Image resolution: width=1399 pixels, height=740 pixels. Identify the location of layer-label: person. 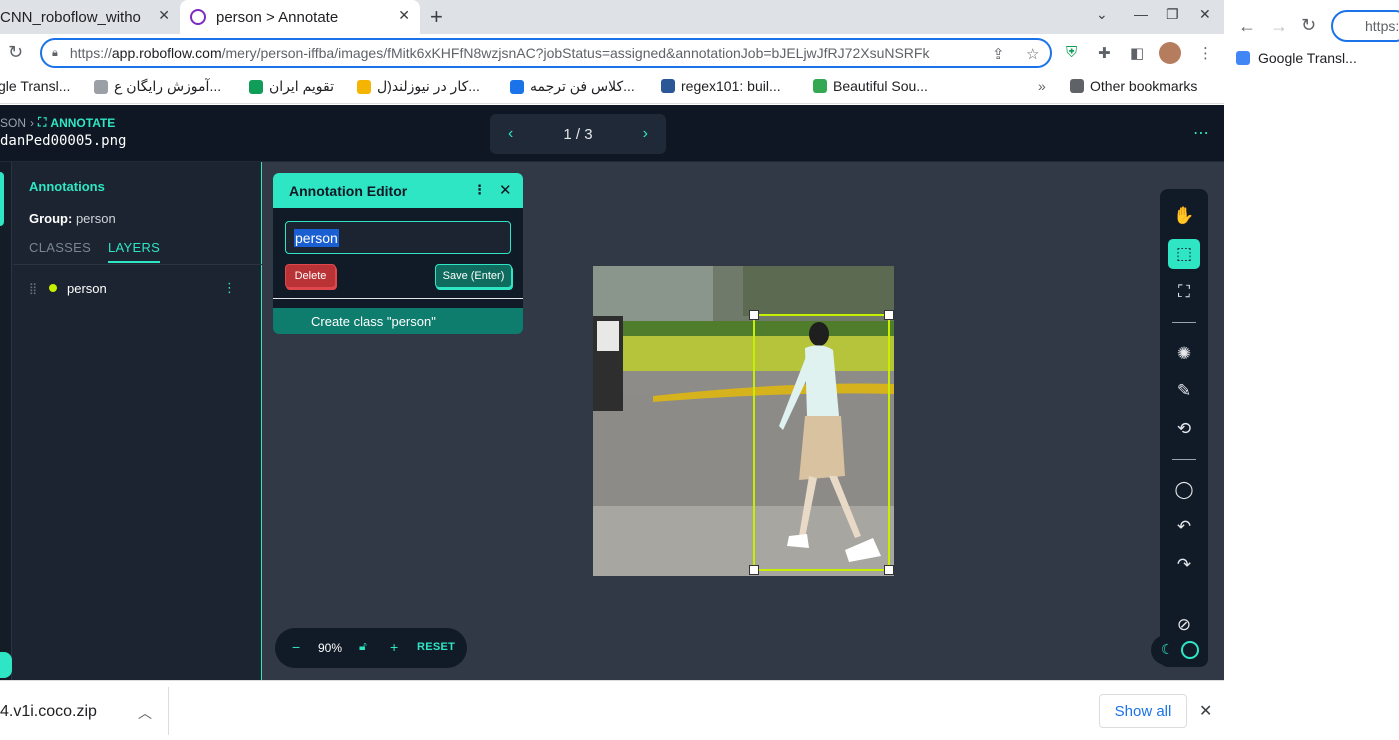
(87, 288).